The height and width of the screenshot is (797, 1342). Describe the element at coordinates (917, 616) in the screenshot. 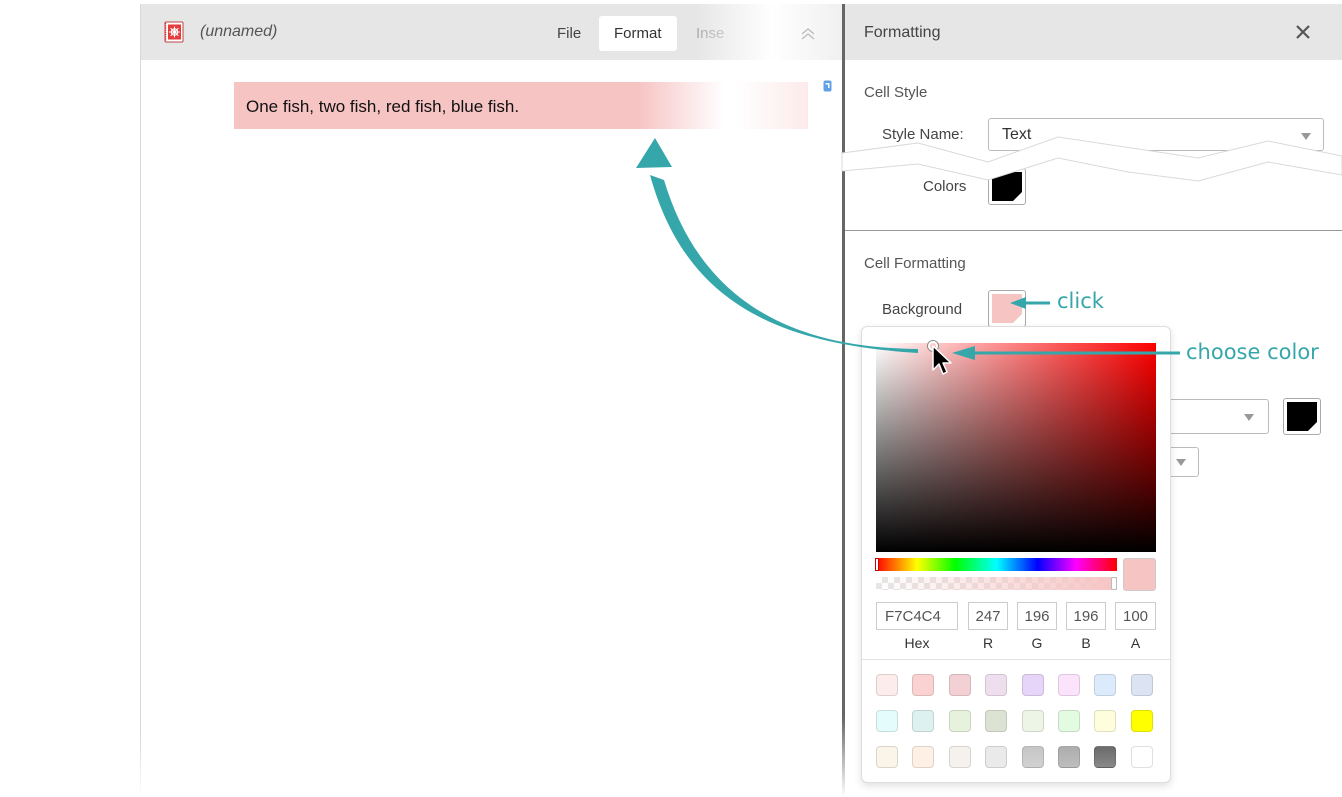

I see `hex-input` at that location.